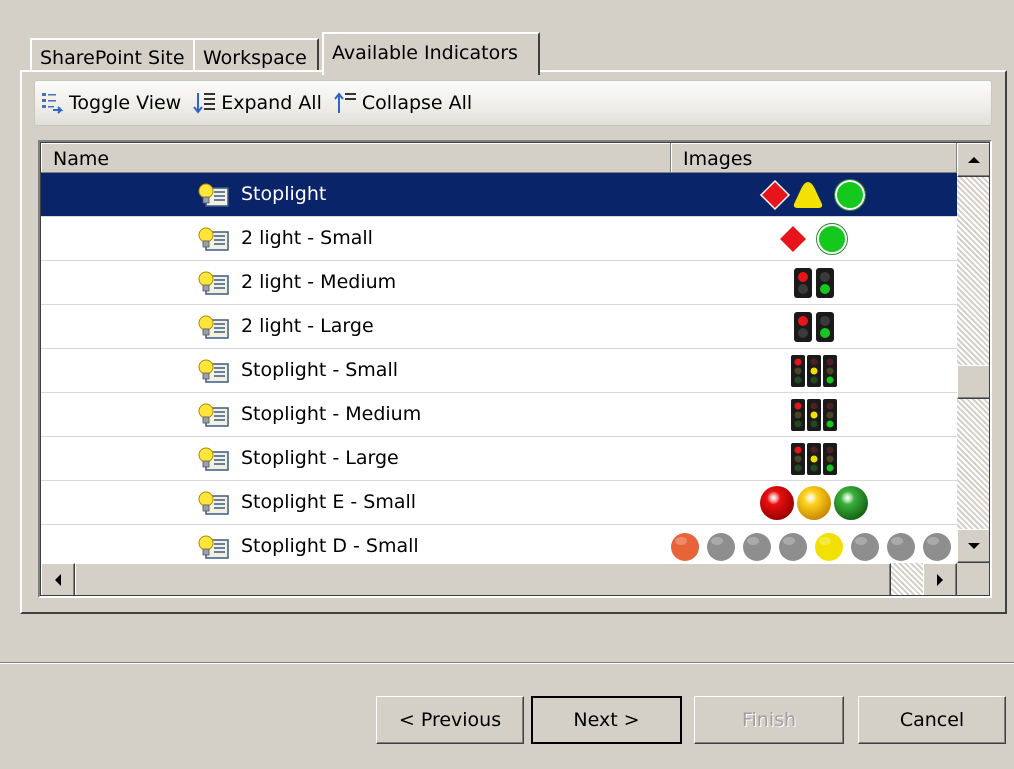 This screenshot has width=1014, height=769. Describe the element at coordinates (425, 53) in the screenshot. I see `tab-label: Available Indicators` at that location.